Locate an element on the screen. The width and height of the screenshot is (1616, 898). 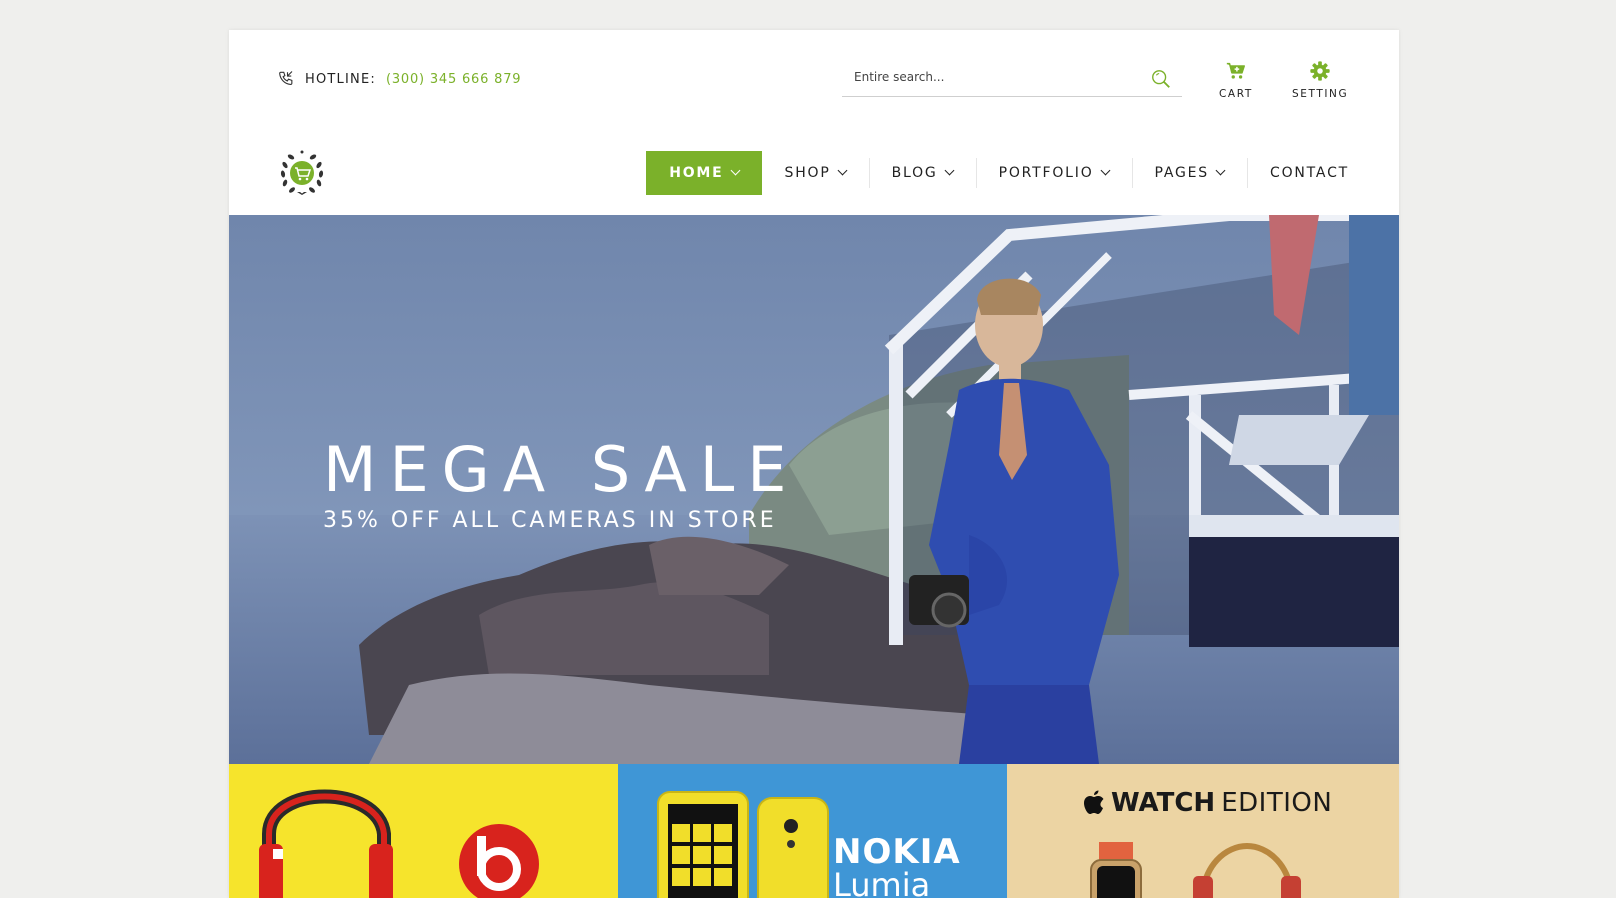
nav-item-contact: CONTACT is located at coordinates (1298, 173).